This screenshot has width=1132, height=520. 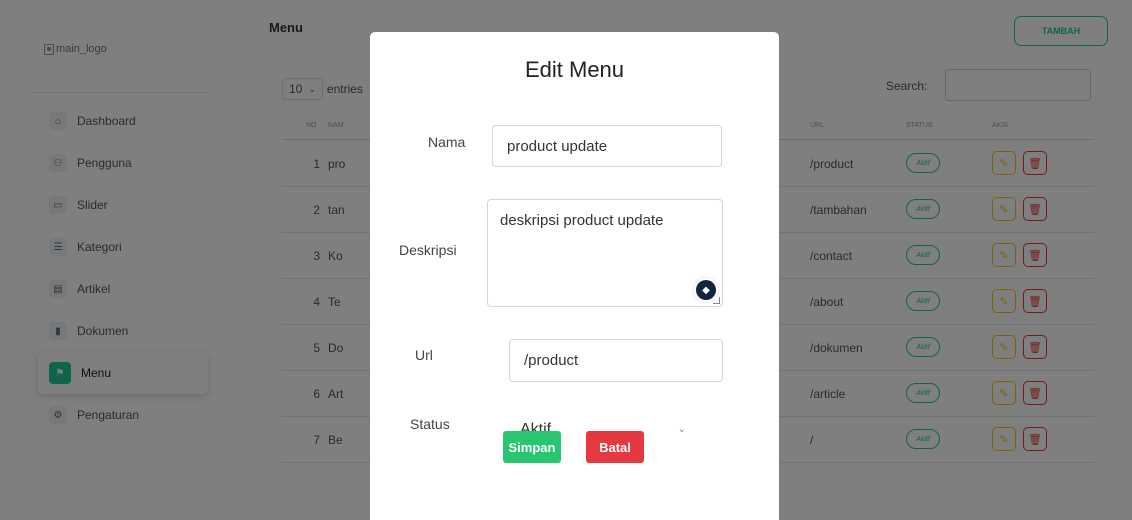 What do you see at coordinates (428, 250) in the screenshot?
I see `description-label: Deskripsi` at bounding box center [428, 250].